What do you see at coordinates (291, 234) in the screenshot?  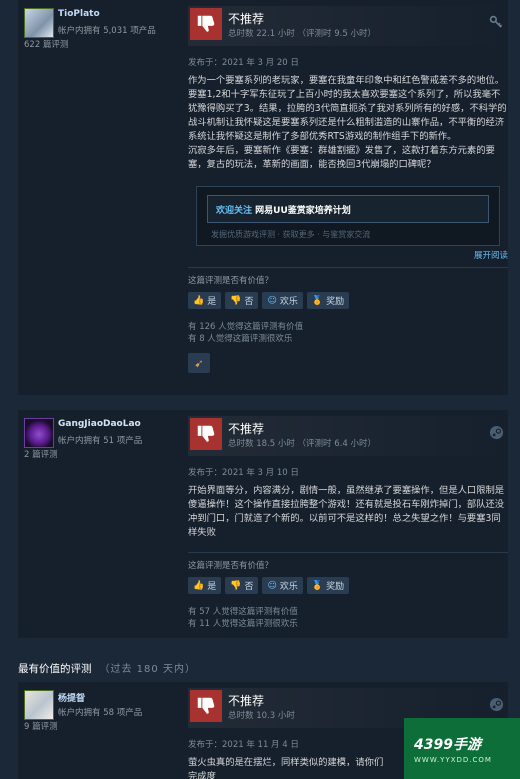 I see `embed-faded-text: 发掘优质游戏评测 · 获取更多 · 与鉴赏家交流` at bounding box center [291, 234].